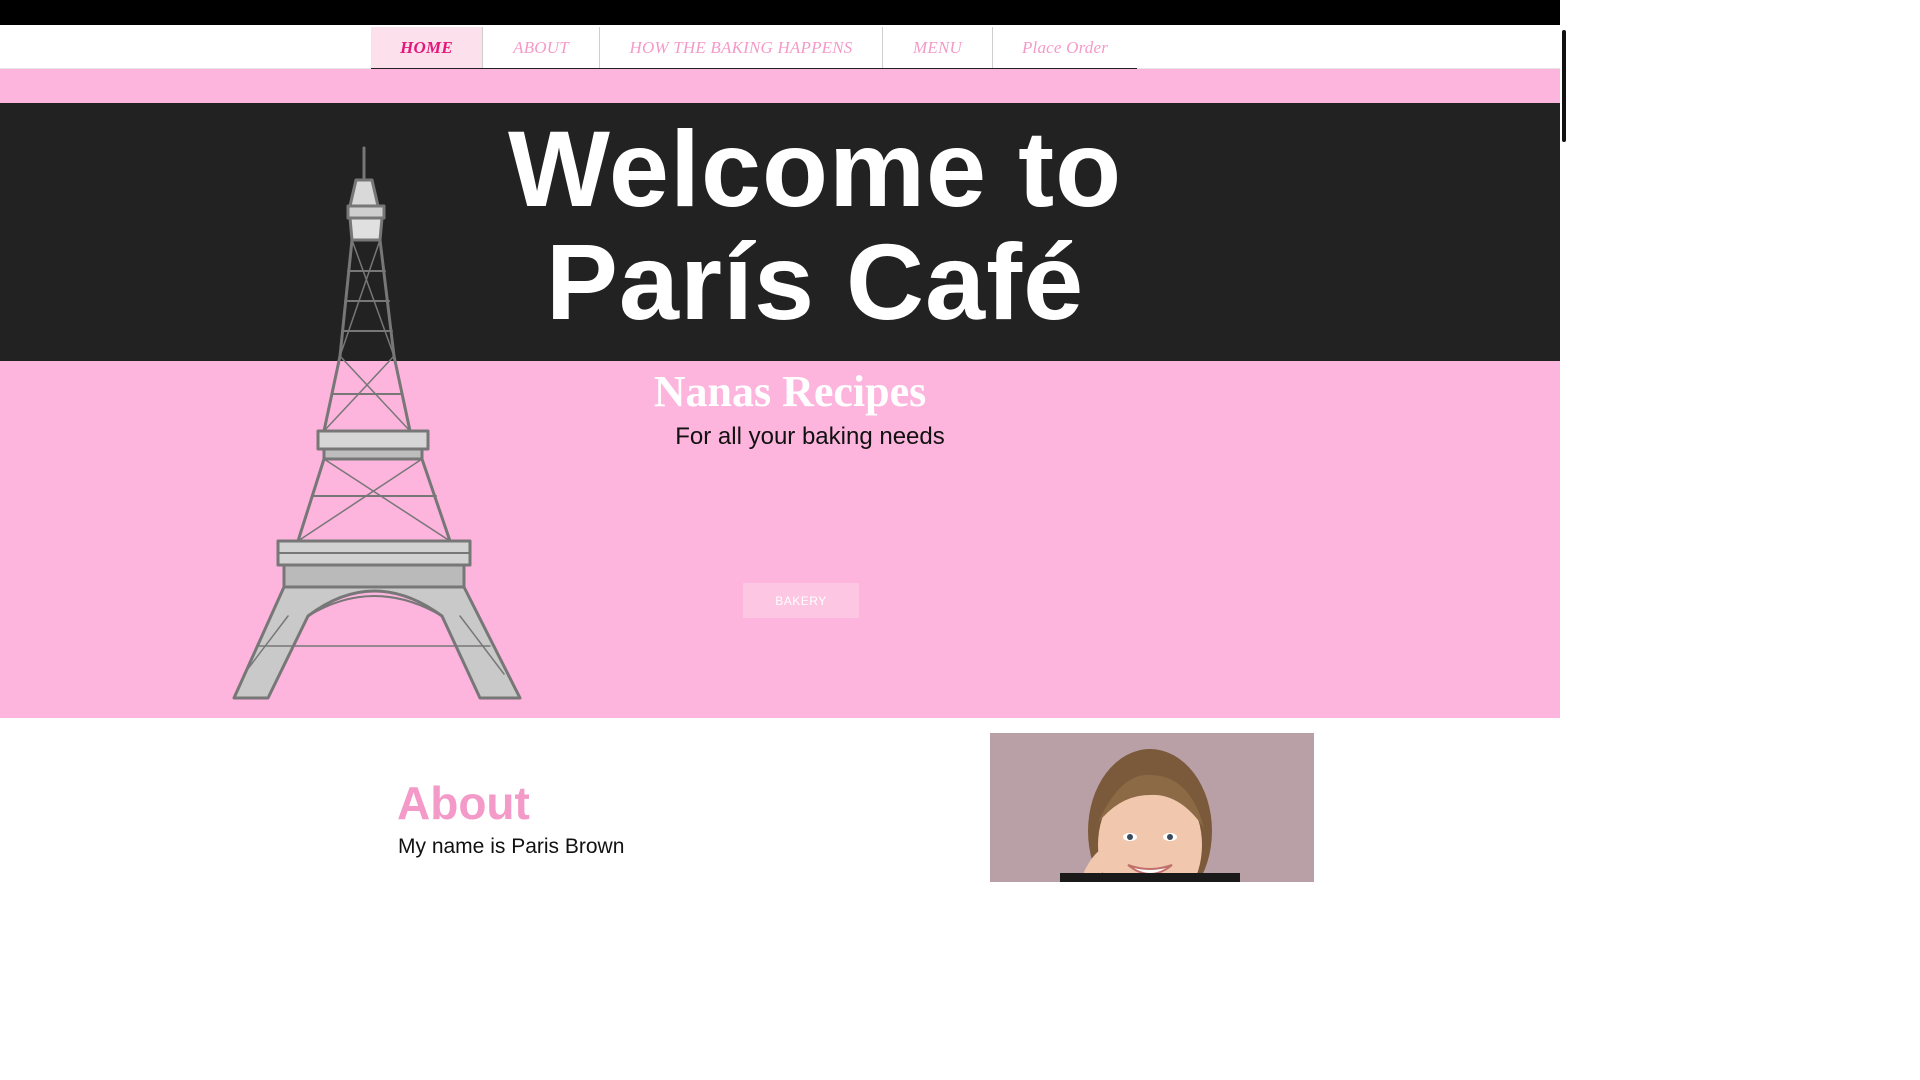 The image size is (1920, 1080). I want to click on bakery-button: BAKERY, so click(801, 600).